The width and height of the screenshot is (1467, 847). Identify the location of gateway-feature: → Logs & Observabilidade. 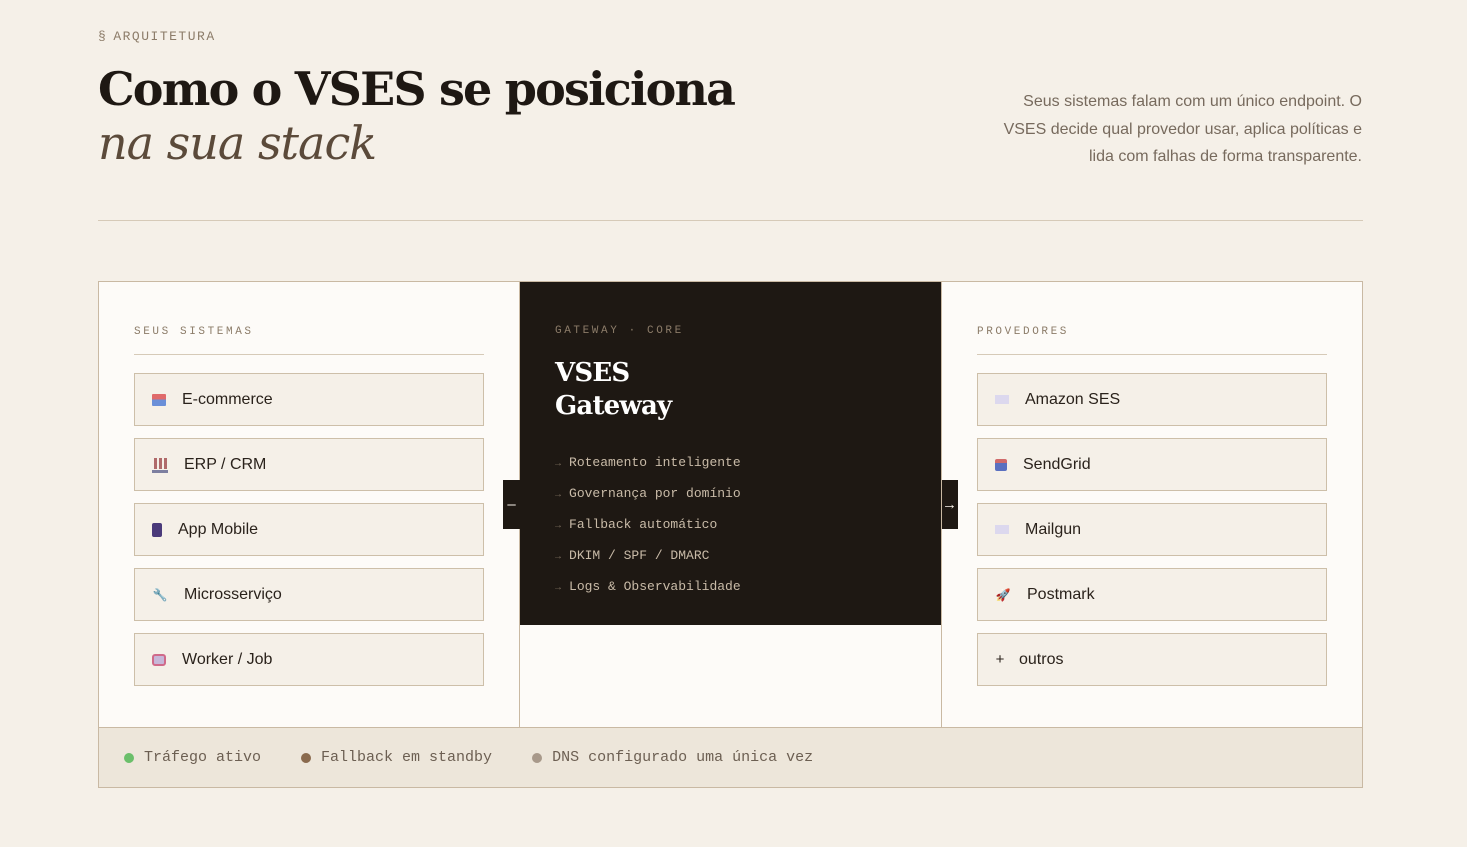
(648, 587).